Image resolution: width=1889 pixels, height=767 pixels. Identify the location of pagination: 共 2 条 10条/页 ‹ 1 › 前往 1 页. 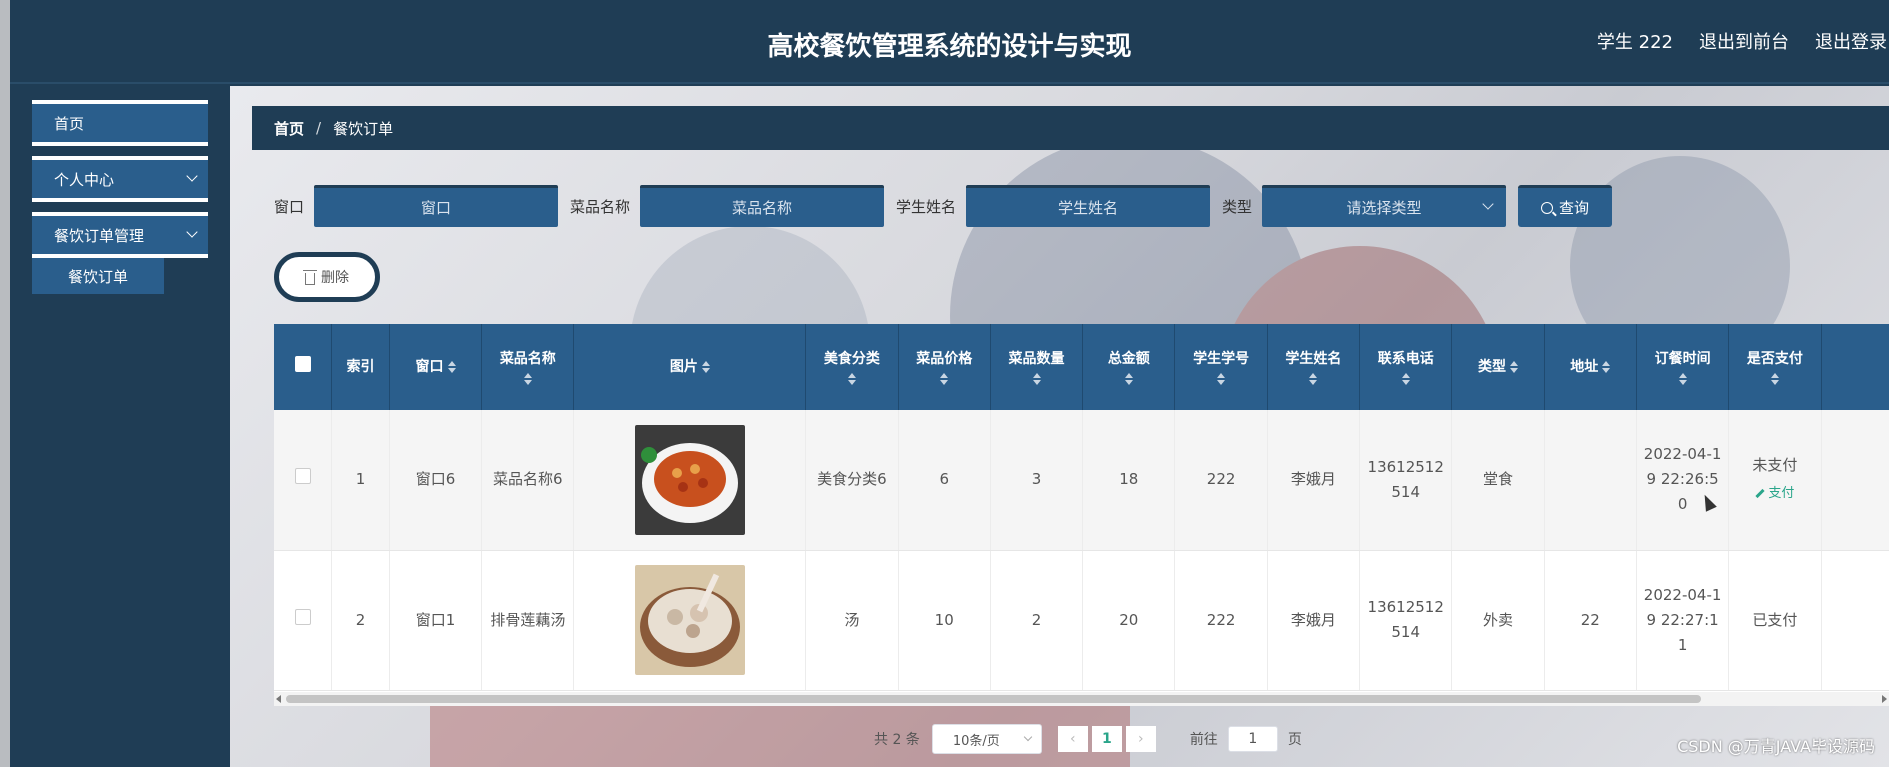
(1088, 739).